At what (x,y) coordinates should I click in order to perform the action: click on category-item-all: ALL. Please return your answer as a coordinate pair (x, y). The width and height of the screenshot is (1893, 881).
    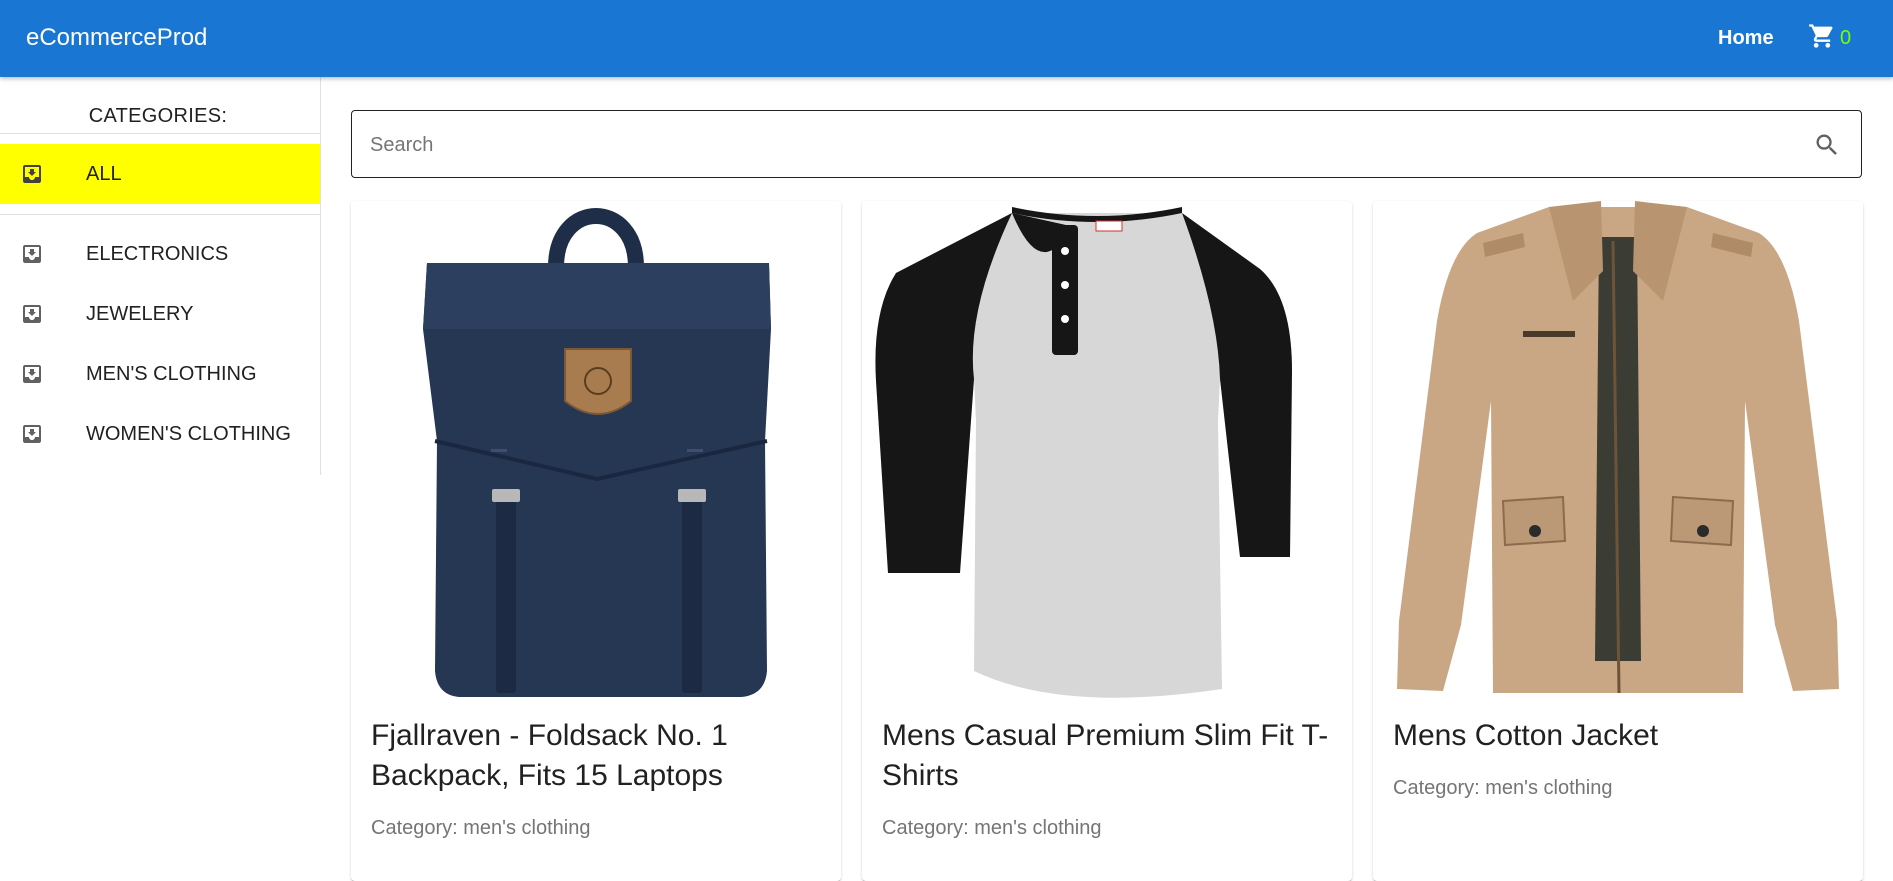
    Looking at the image, I should click on (160, 174).